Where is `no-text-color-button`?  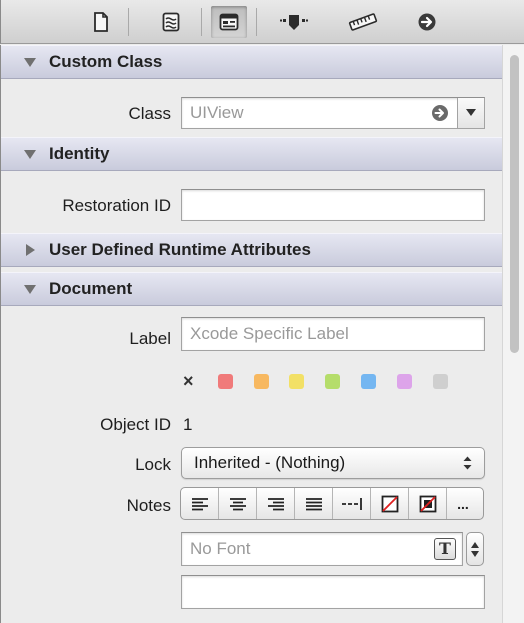
no-text-color-button is located at coordinates (428, 503).